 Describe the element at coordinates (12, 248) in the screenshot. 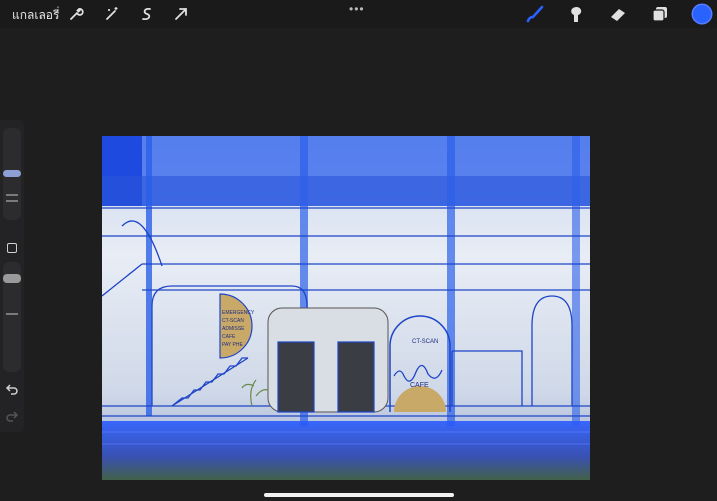

I see `modify-square-button` at that location.